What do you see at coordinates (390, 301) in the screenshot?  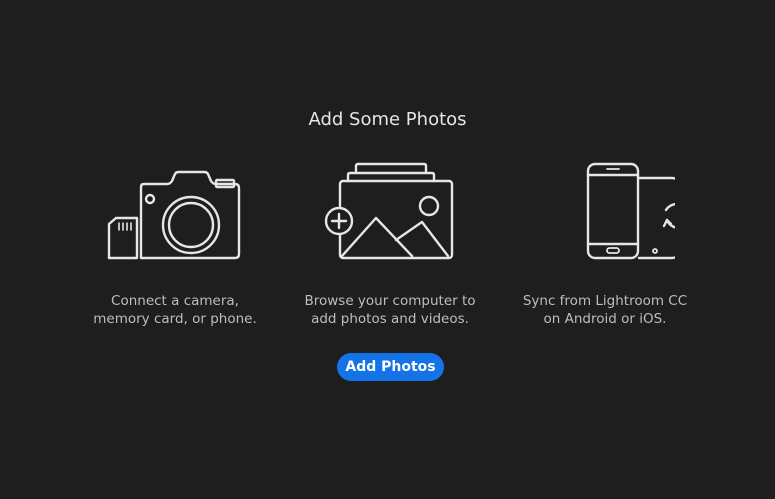 I see `caption-line: Browse your computer to` at bounding box center [390, 301].